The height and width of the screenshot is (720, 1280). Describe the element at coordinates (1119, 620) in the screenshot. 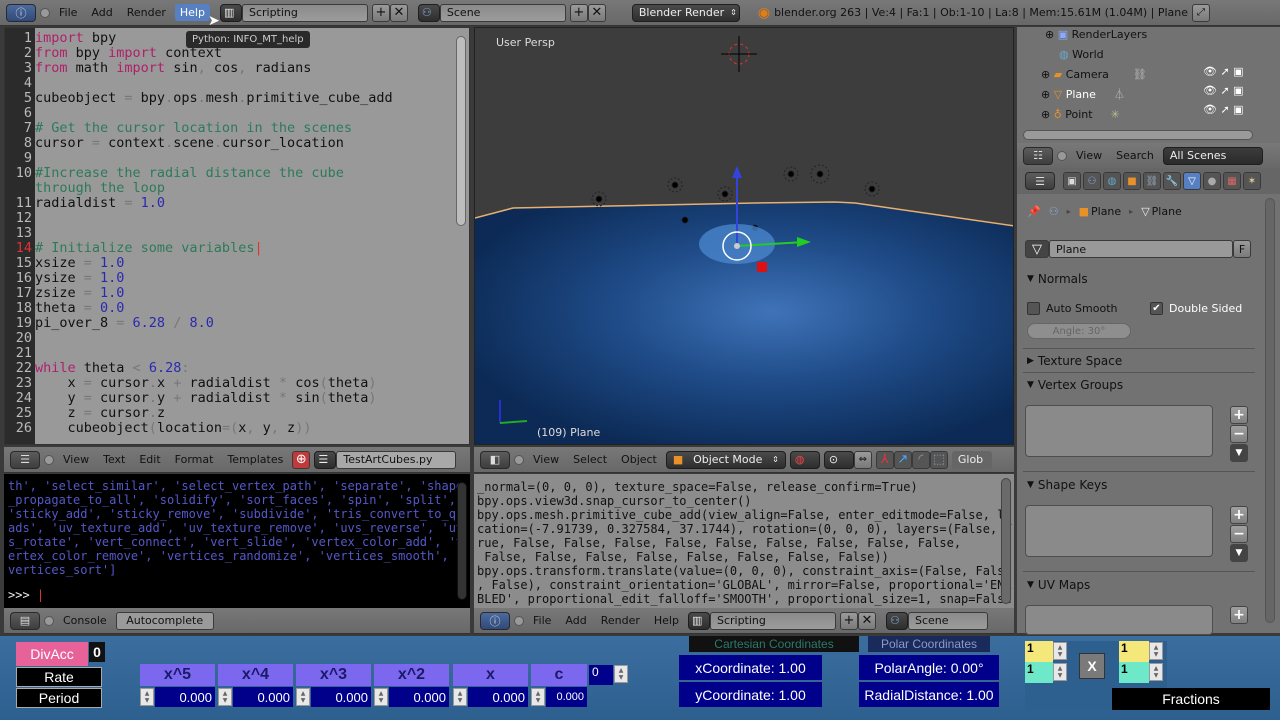

I see `uv-maps-list` at that location.